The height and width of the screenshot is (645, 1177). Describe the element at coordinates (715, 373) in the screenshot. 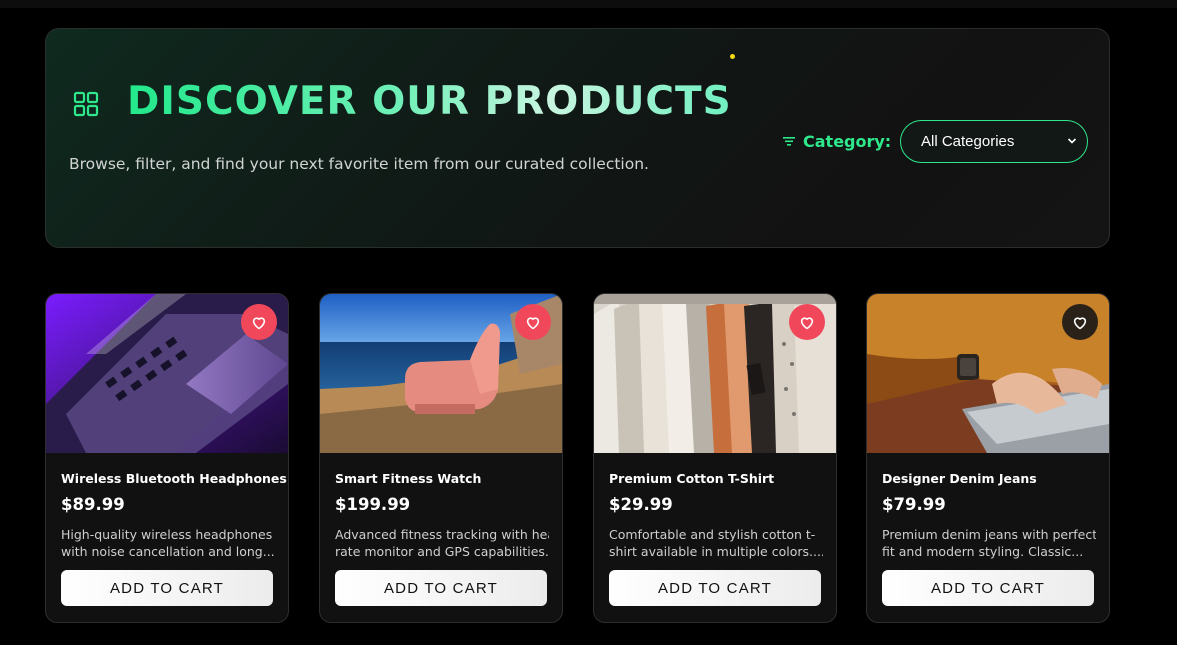

I see `product-image-clothes-rack` at that location.